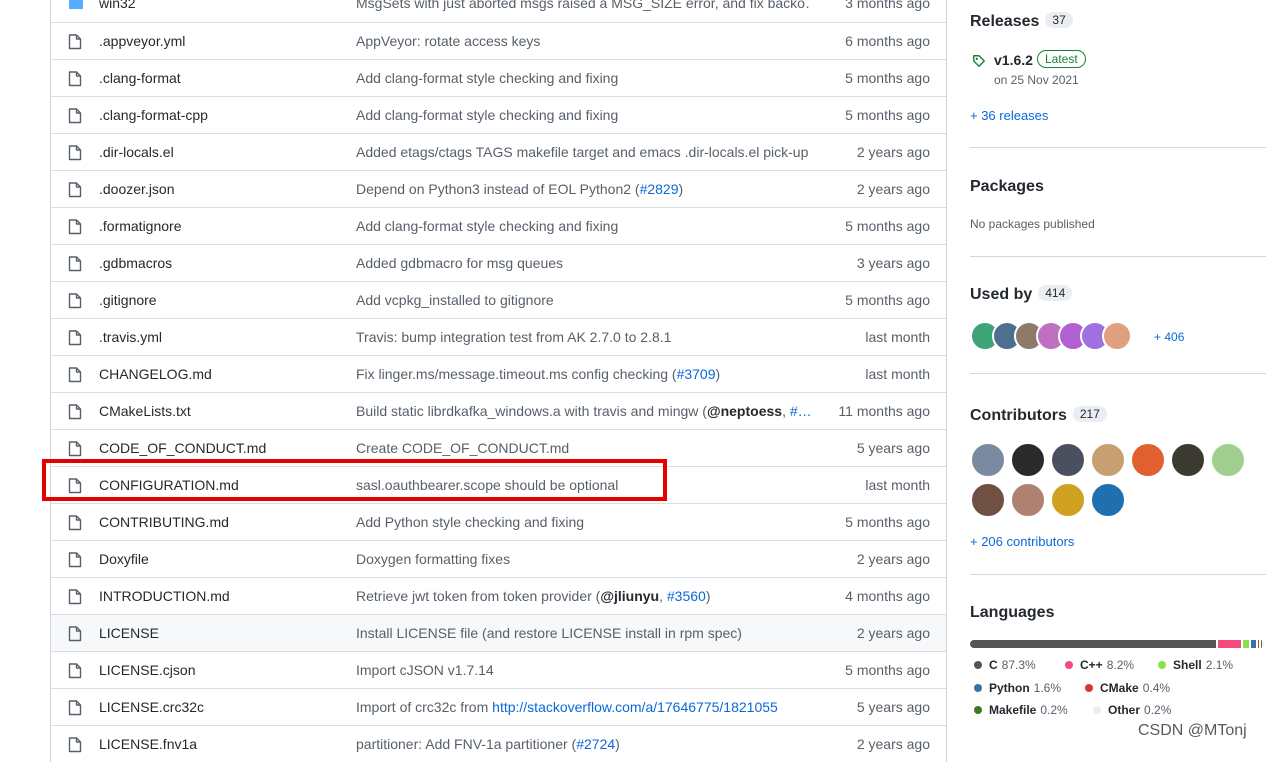 The width and height of the screenshot is (1275, 762). What do you see at coordinates (147, 670) in the screenshot?
I see `file-name-link: LICENSE.cjson` at bounding box center [147, 670].